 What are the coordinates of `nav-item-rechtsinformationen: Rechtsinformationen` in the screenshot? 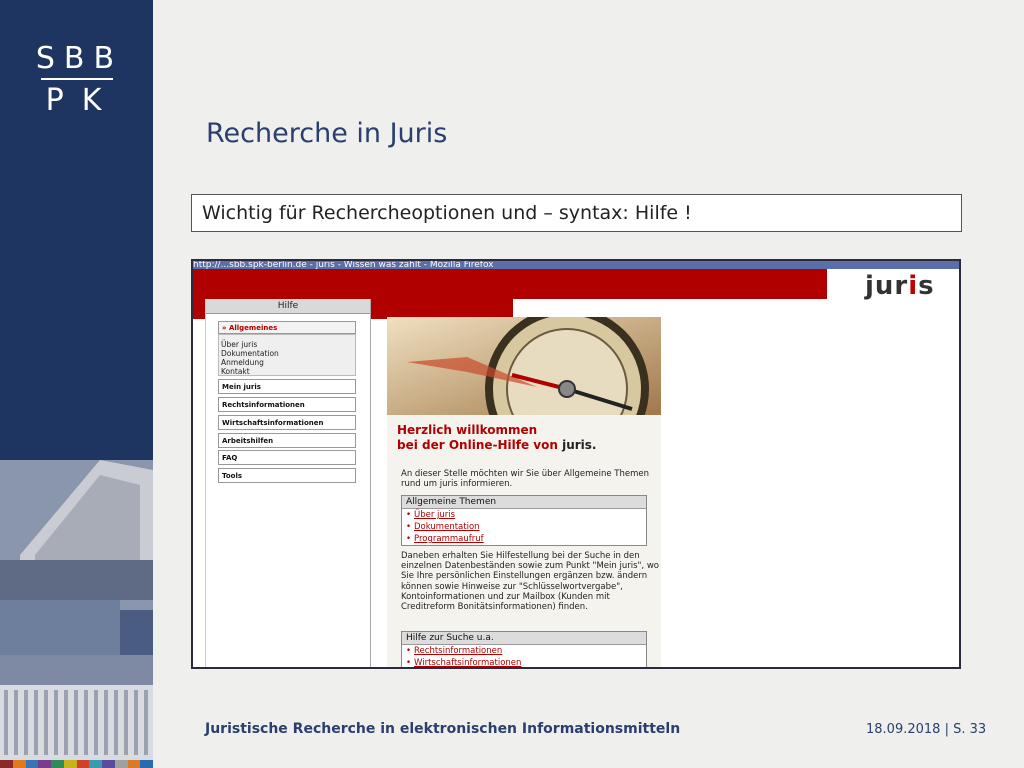 It's located at (287, 404).